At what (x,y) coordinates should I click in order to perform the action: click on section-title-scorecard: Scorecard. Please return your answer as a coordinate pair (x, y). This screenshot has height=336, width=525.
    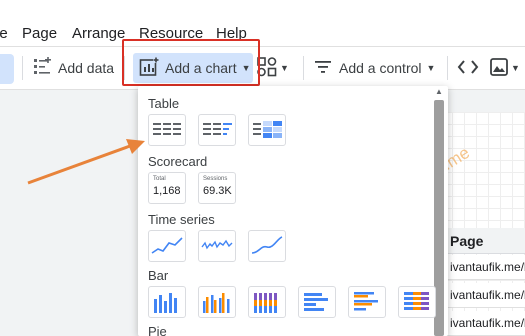
    Looking at the image, I should click on (178, 161).